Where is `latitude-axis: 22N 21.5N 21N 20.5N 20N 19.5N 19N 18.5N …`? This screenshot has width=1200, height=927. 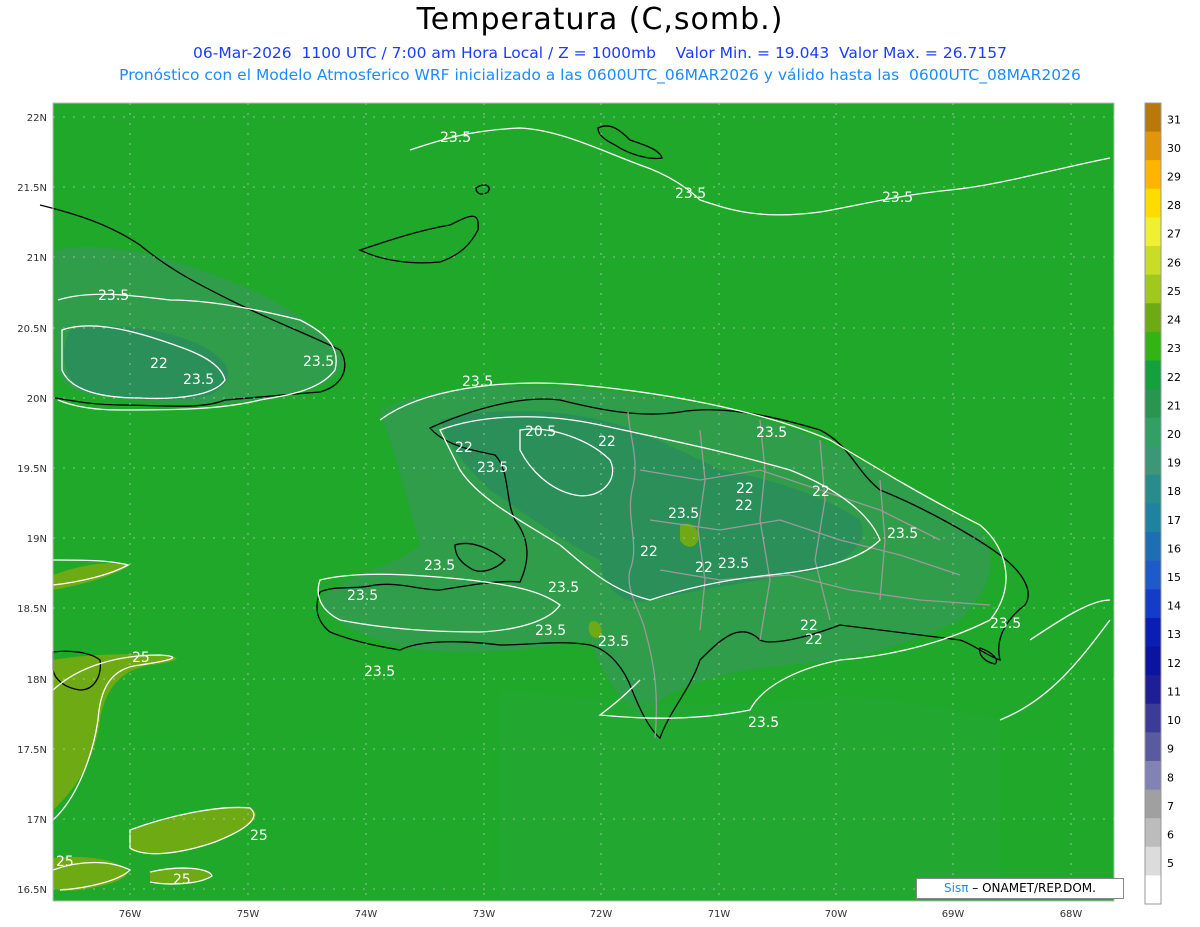
latitude-axis: 22N 21.5N 21N 20.5N 20N 19.5N 19N 18.5N … is located at coordinates (32, 504).